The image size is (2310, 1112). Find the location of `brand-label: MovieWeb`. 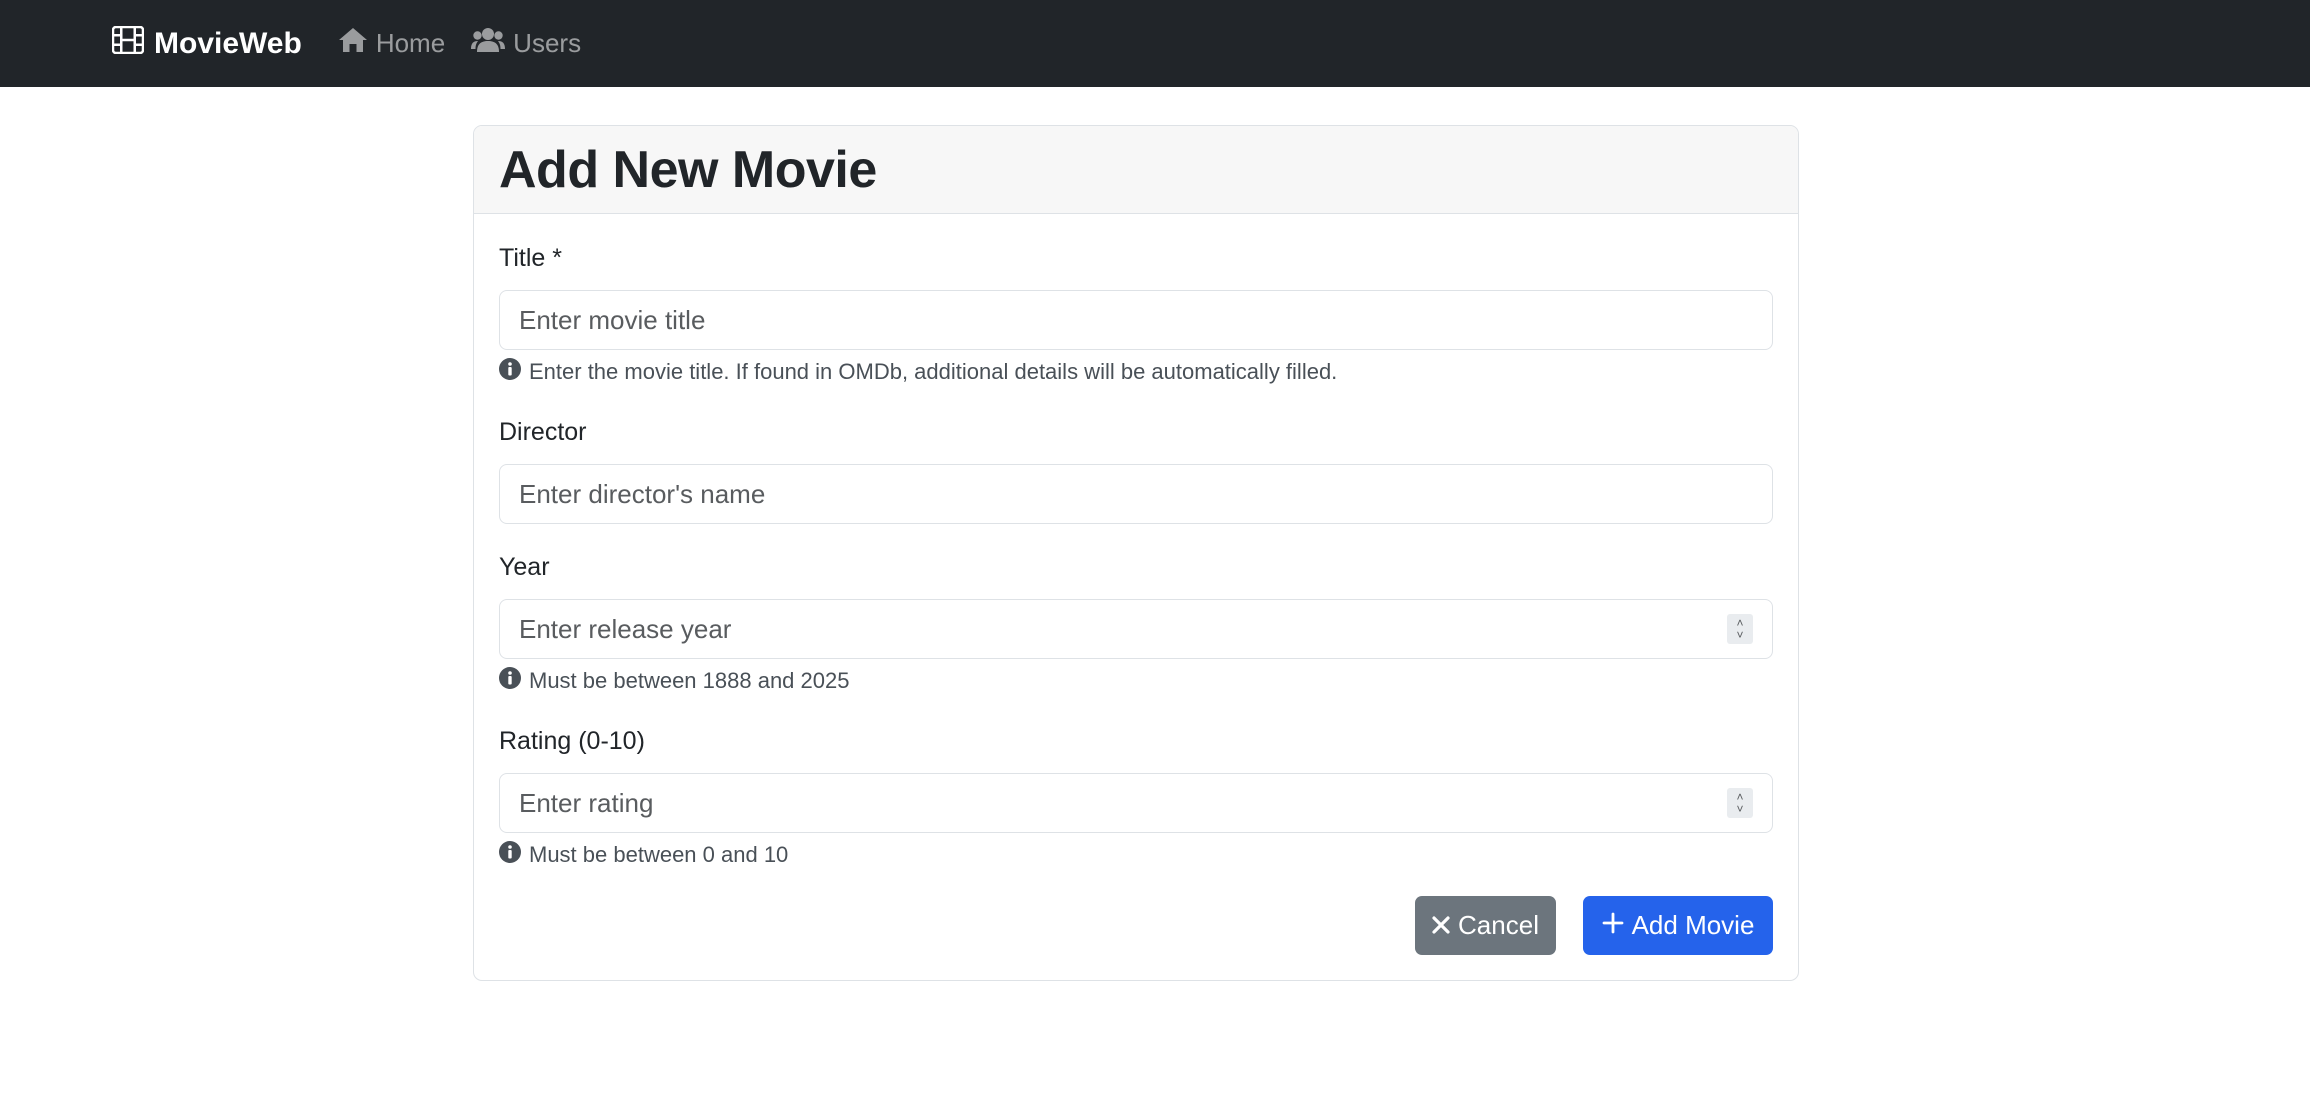

brand-label: MovieWeb is located at coordinates (228, 43).